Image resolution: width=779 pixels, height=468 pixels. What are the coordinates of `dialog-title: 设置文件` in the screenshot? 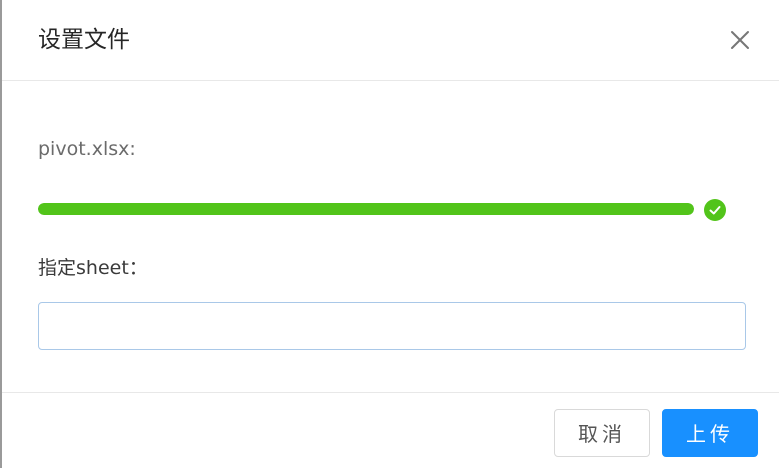 It's located at (84, 40).